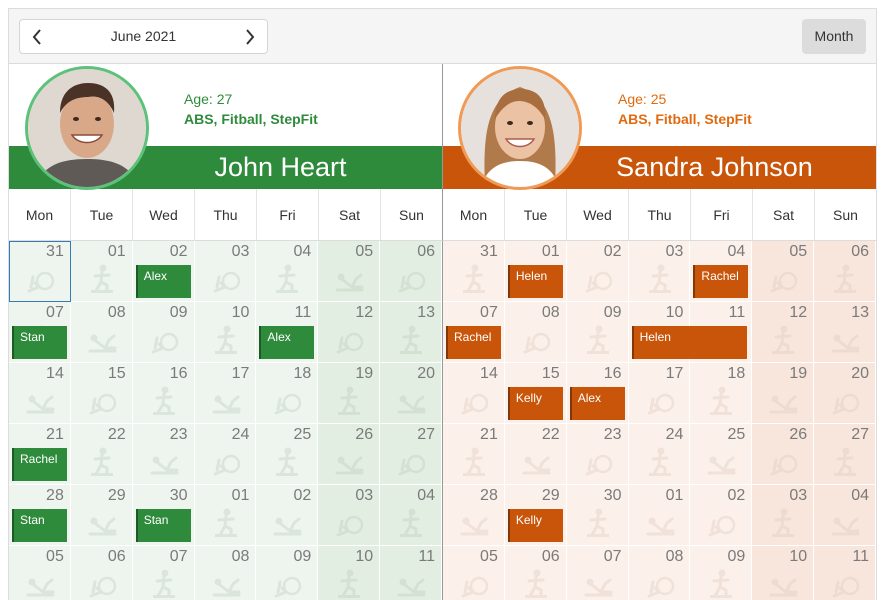 This screenshot has height=600, width=885. Describe the element at coordinates (474, 515) in the screenshot. I see `day-cell: 28` at that location.